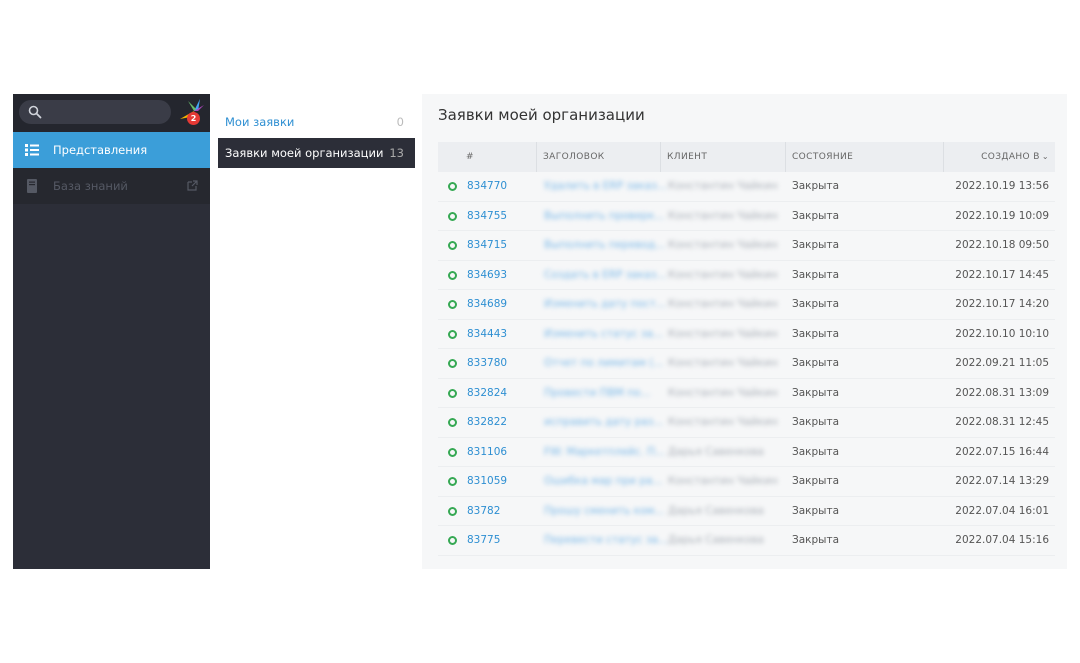 The width and height of the screenshot is (1080, 663). I want to click on column-header-client: КЛИЕНТ, so click(683, 157).